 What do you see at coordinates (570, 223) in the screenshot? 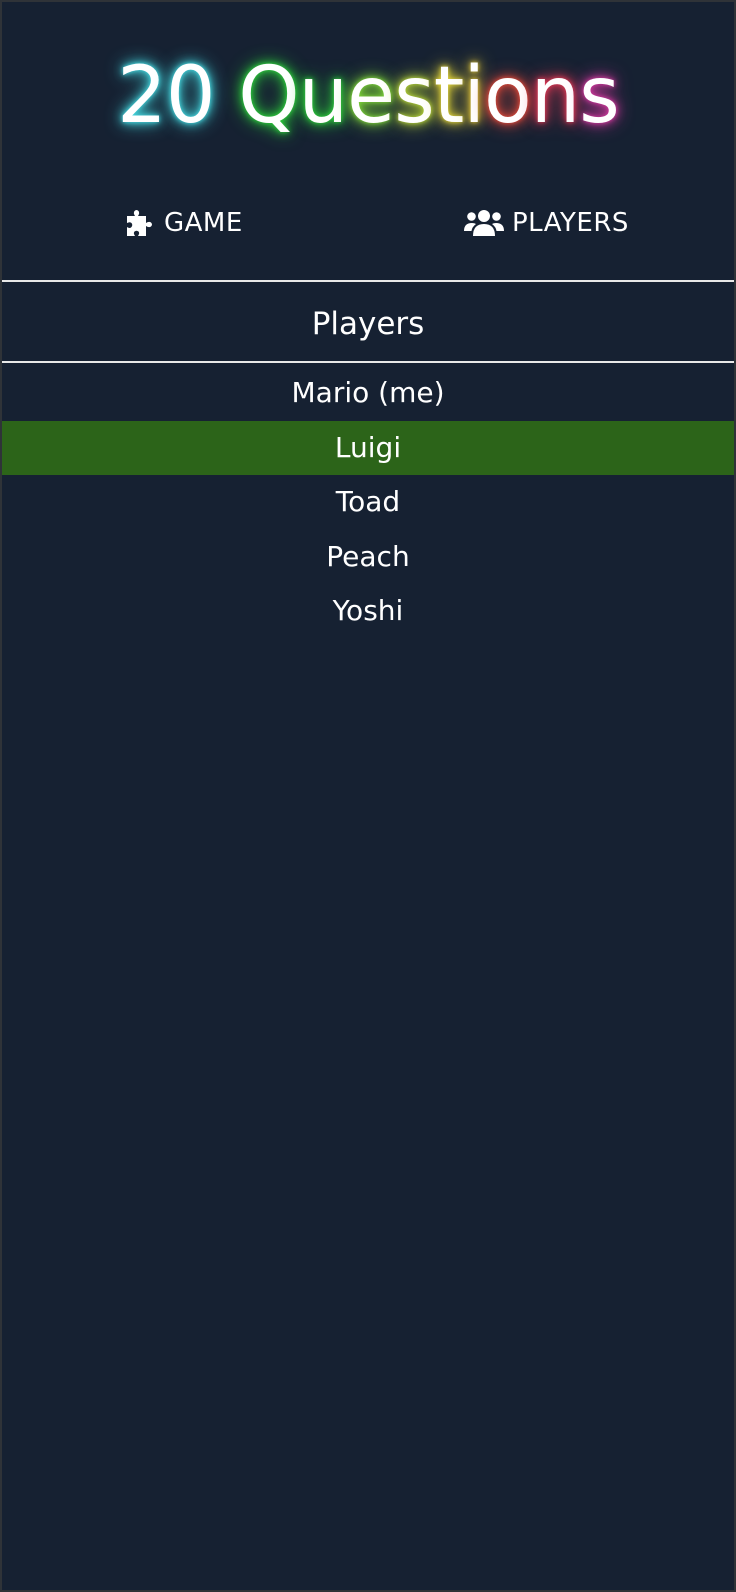
I see `nav-tab-players-label: PLAYERS` at bounding box center [570, 223].